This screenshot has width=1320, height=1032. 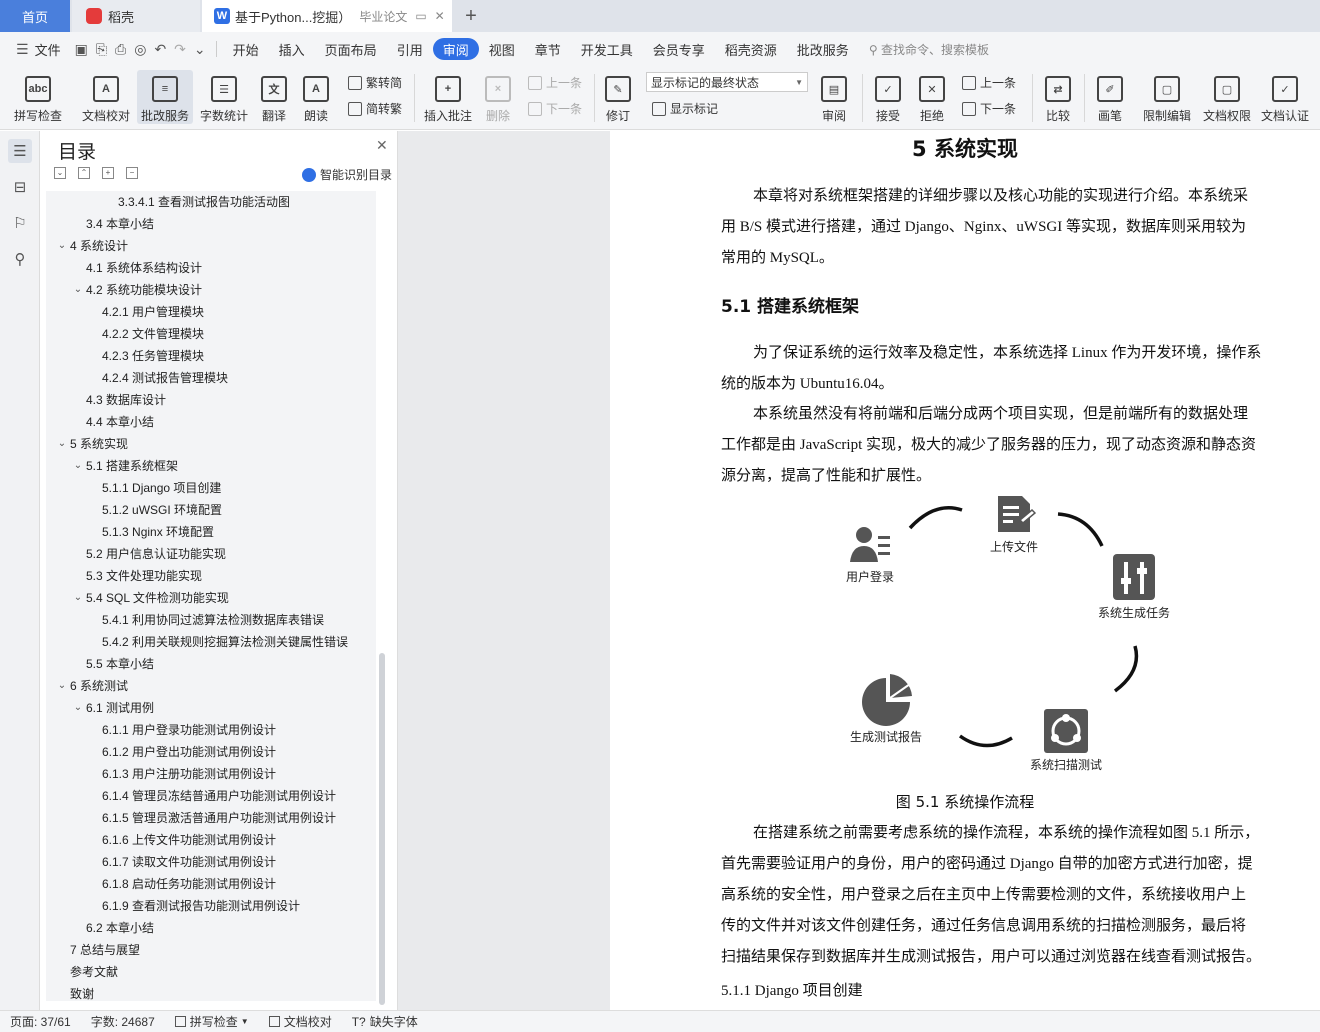 What do you see at coordinates (448, 97) in the screenshot?
I see `insert-comment-button: + 插入批注` at bounding box center [448, 97].